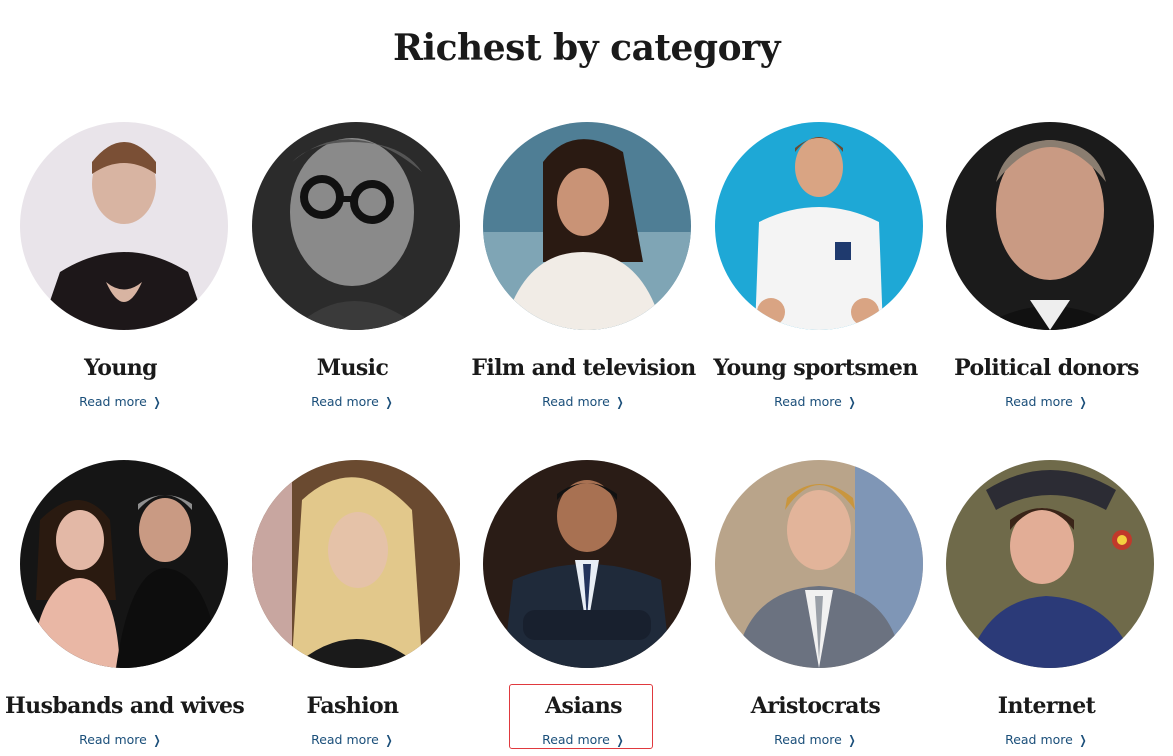 This screenshot has width=1173, height=756. What do you see at coordinates (587, 48) in the screenshot?
I see `section-title: Richest by category` at bounding box center [587, 48].